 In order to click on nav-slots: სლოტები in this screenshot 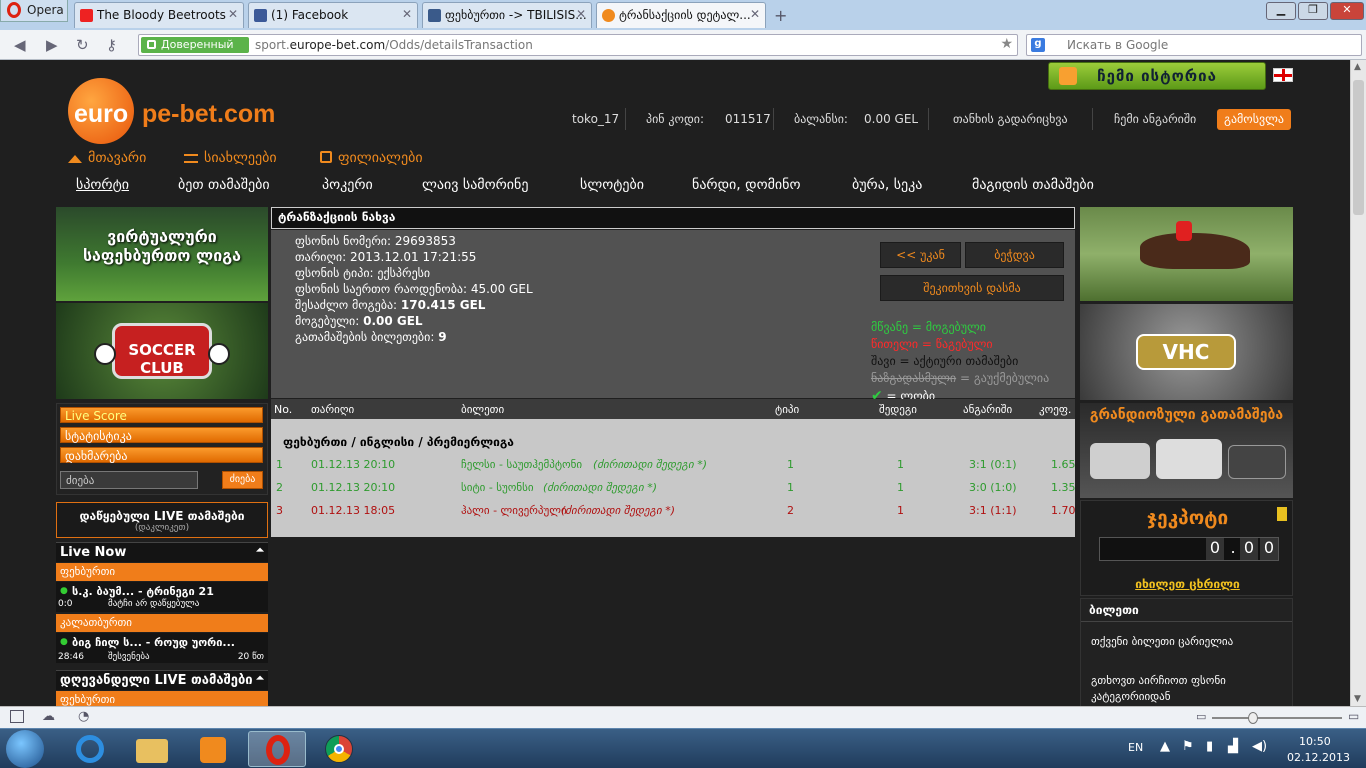, I will do `click(612, 185)`.